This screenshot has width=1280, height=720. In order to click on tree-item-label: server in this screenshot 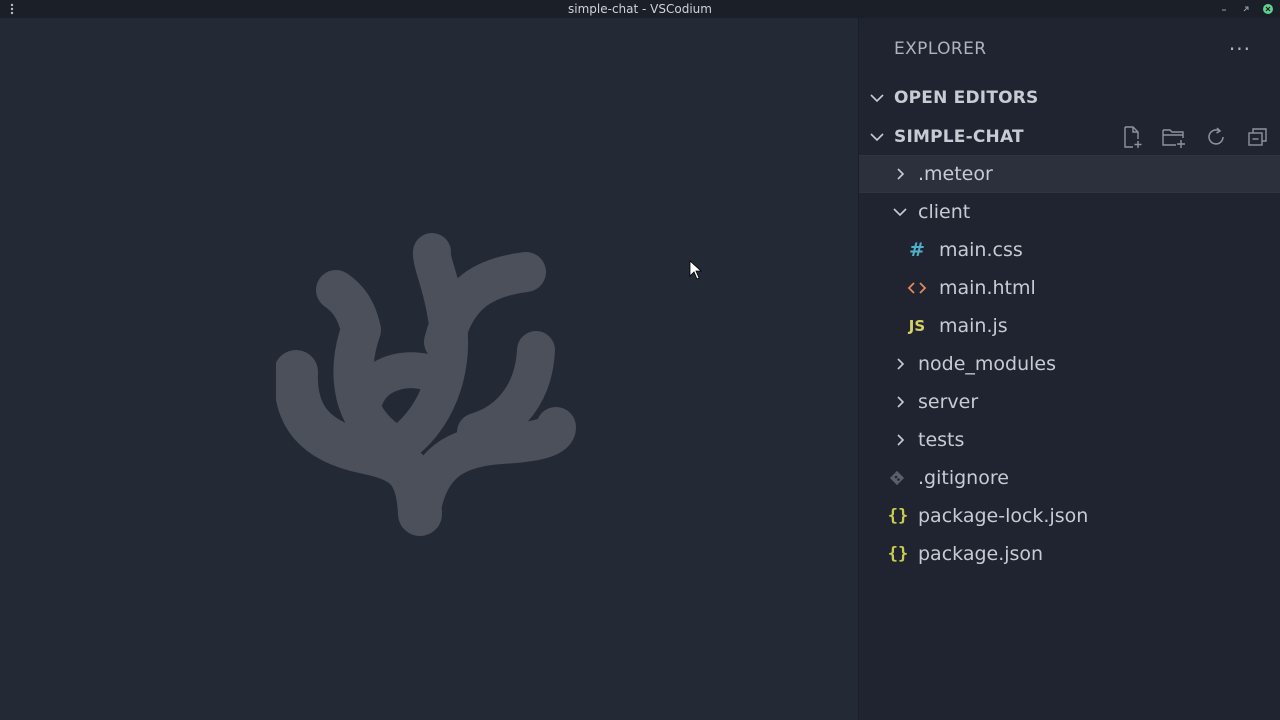, I will do `click(948, 402)`.